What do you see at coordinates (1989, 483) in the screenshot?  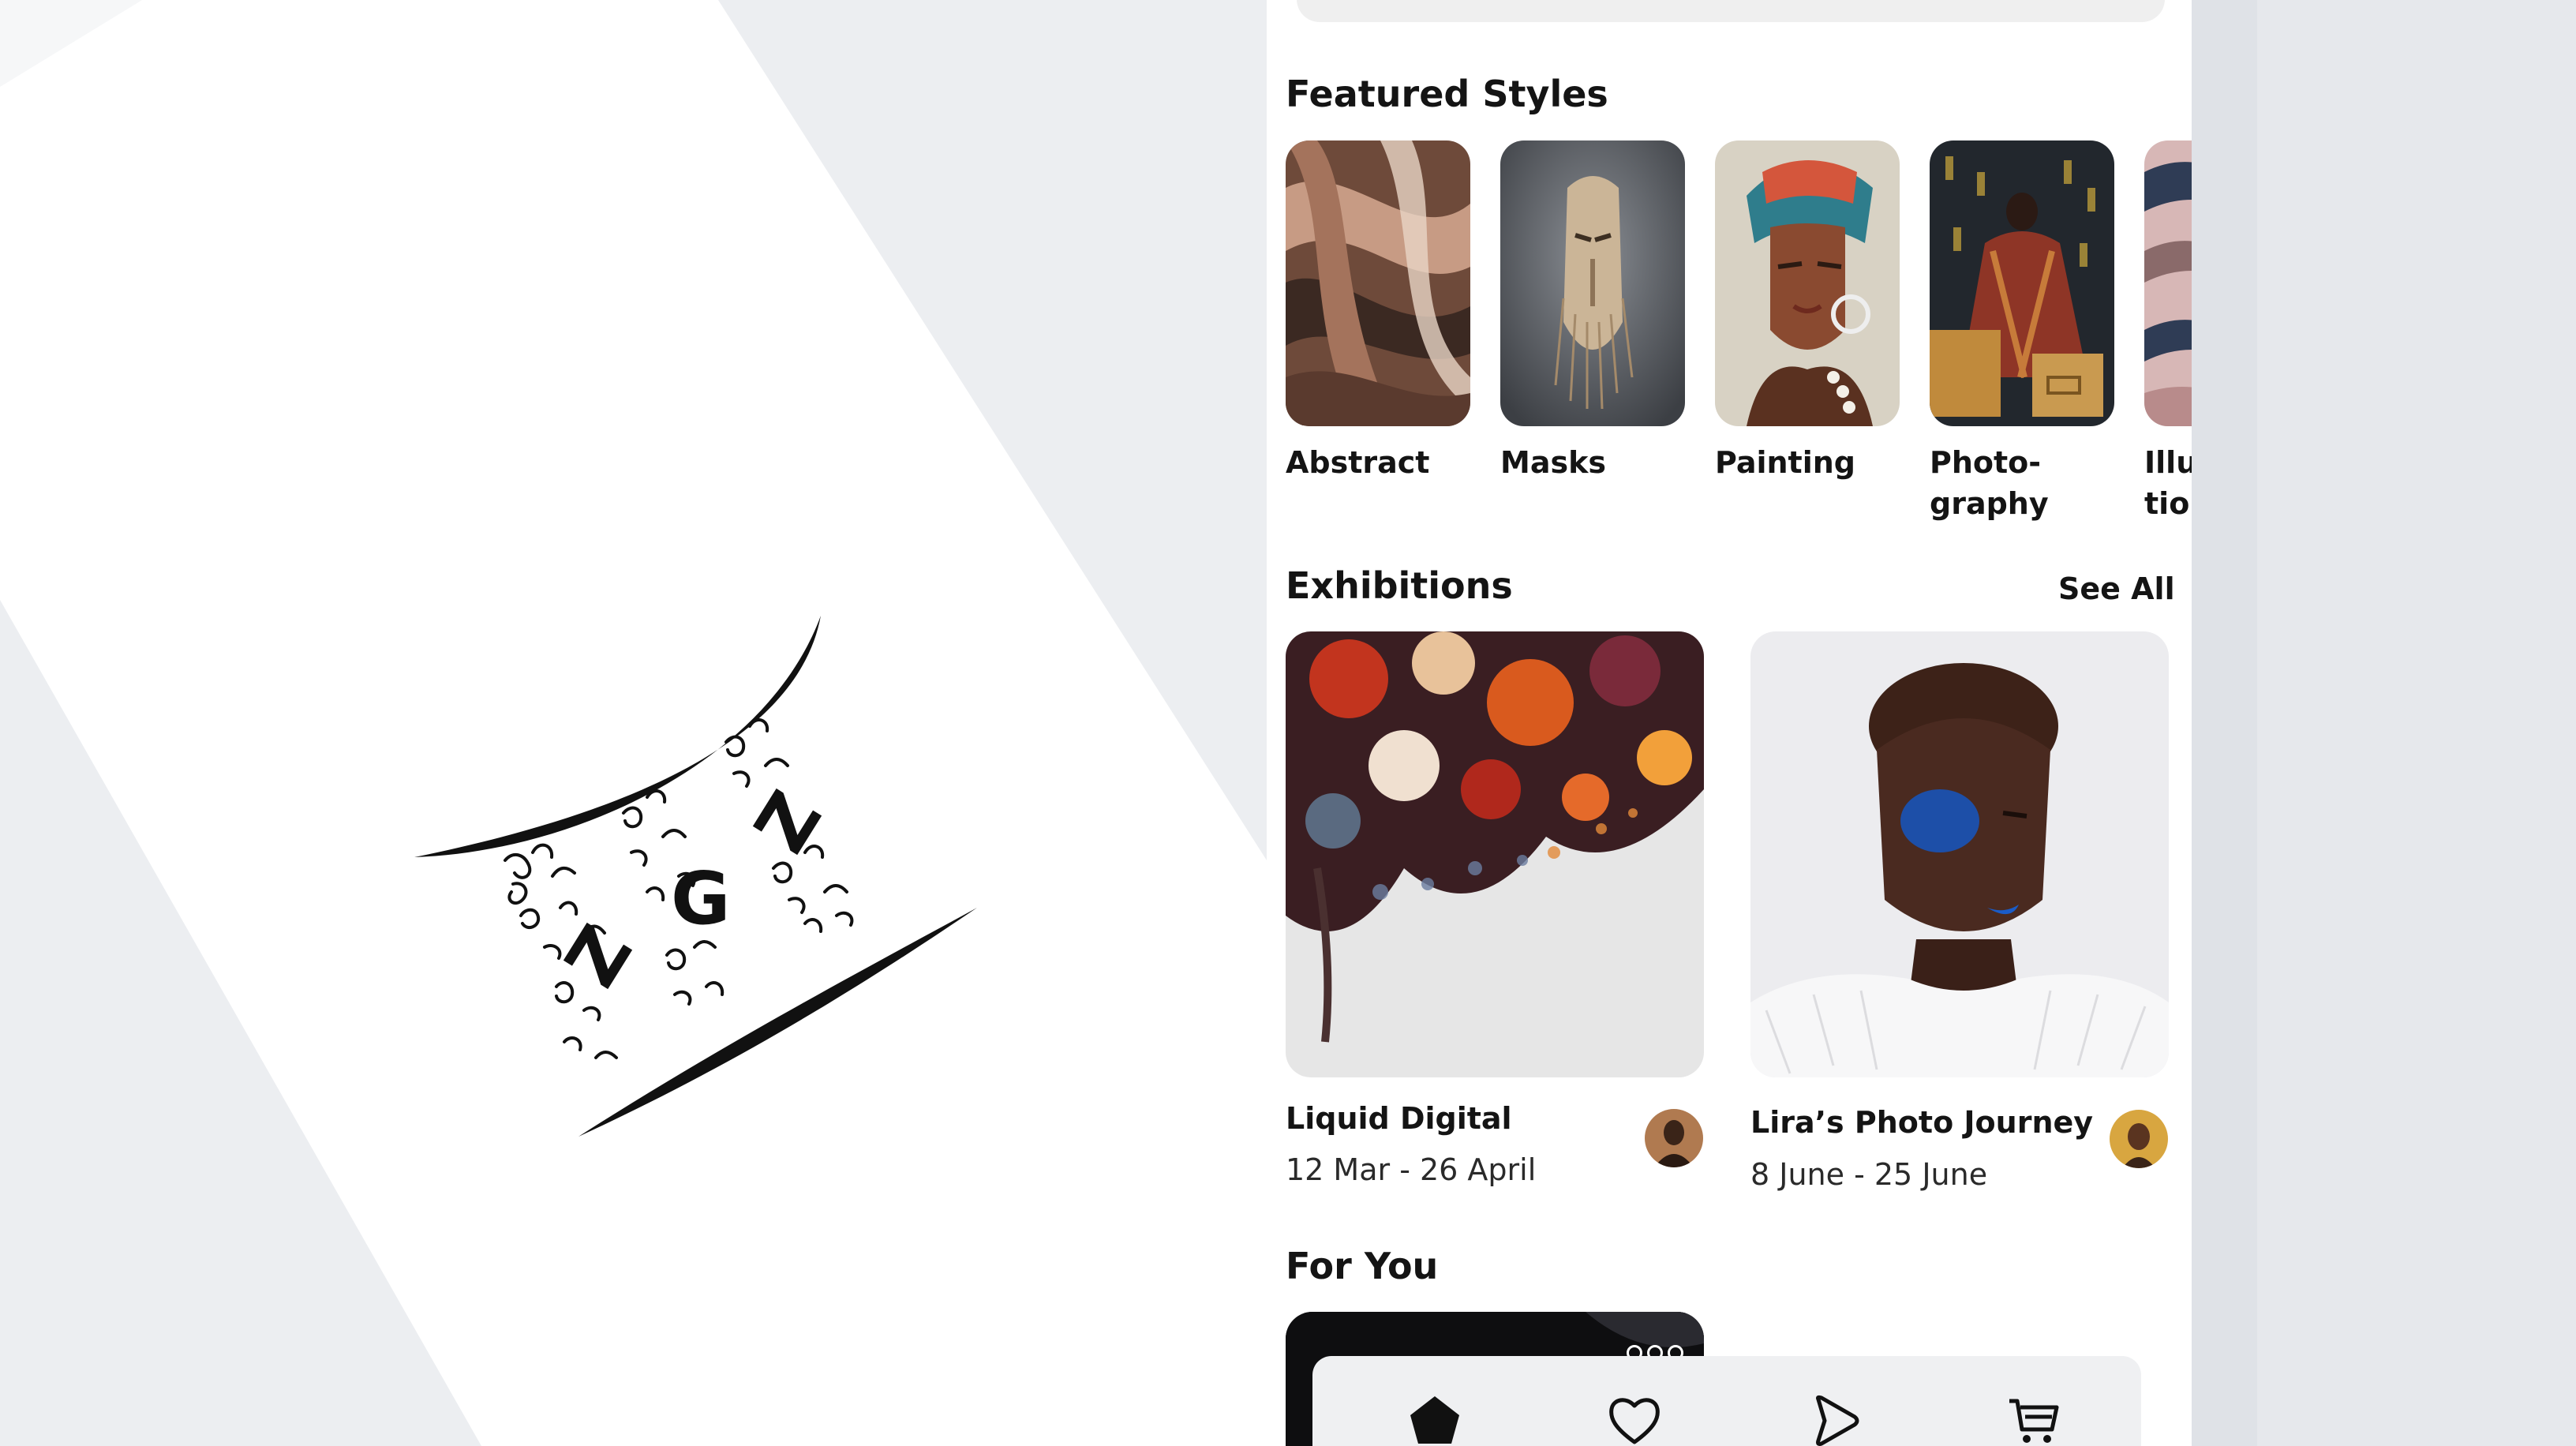 I see `style-label-photography: Photo- graphy` at bounding box center [1989, 483].